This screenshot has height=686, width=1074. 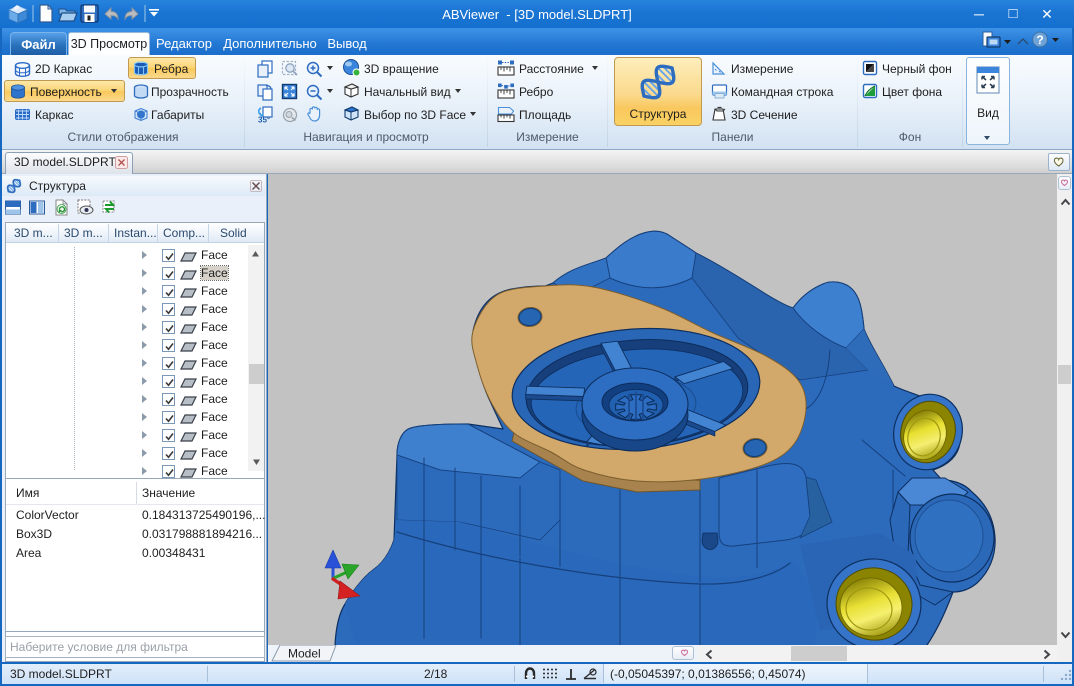 I want to click on svg-text: 35°, so click(x=264, y=120).